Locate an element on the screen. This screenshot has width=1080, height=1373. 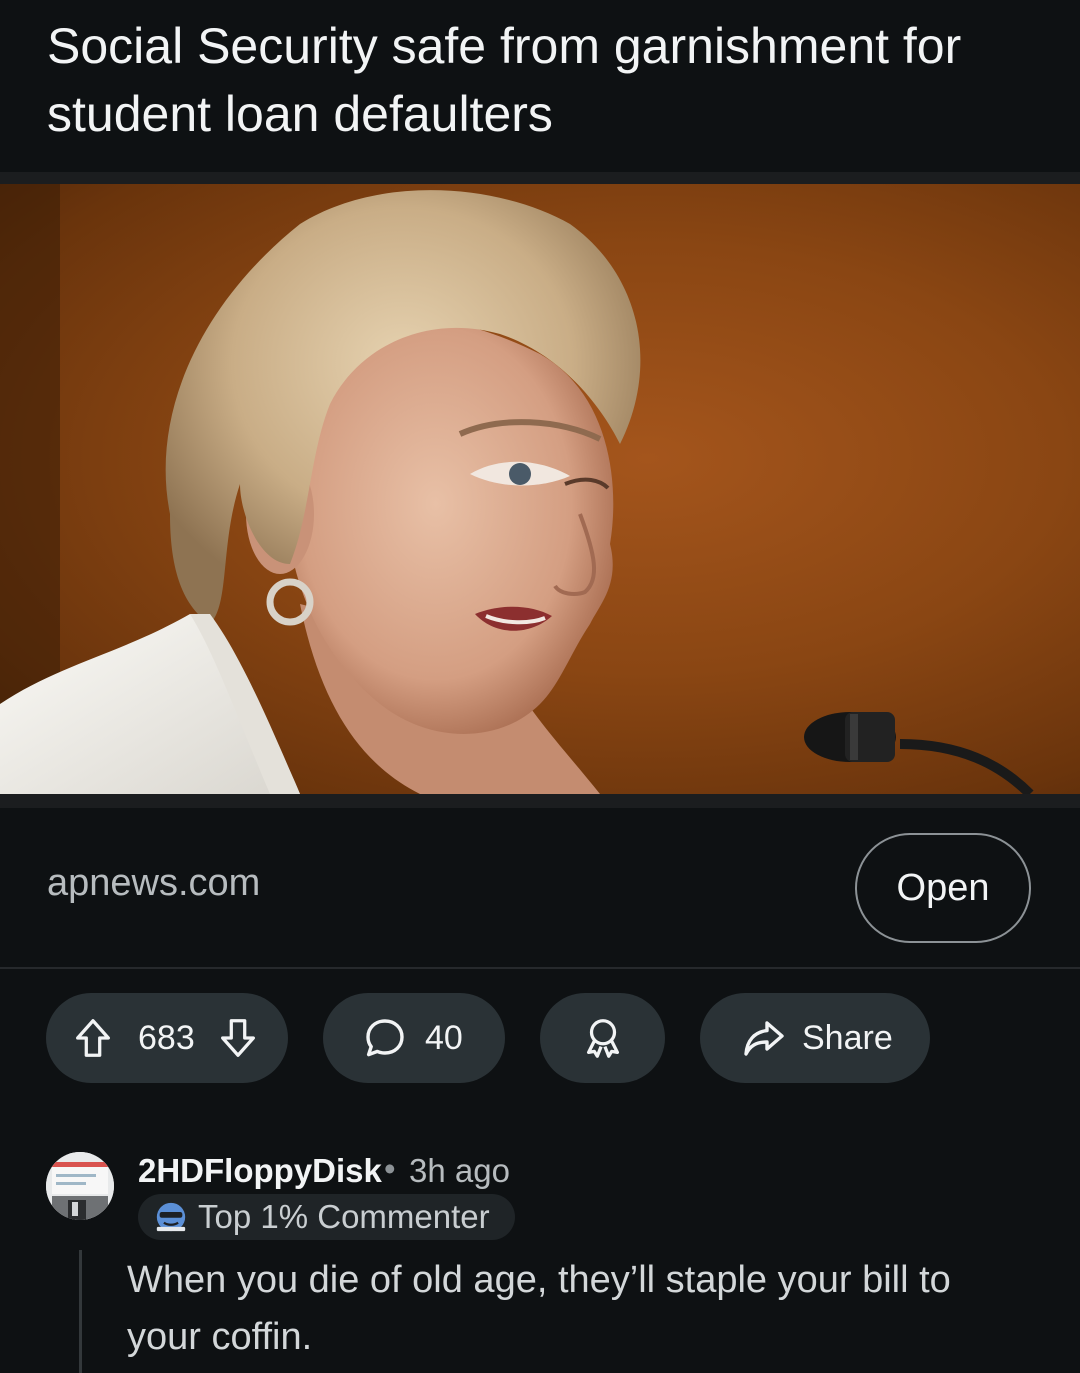
thread-line is located at coordinates (80, 1311).